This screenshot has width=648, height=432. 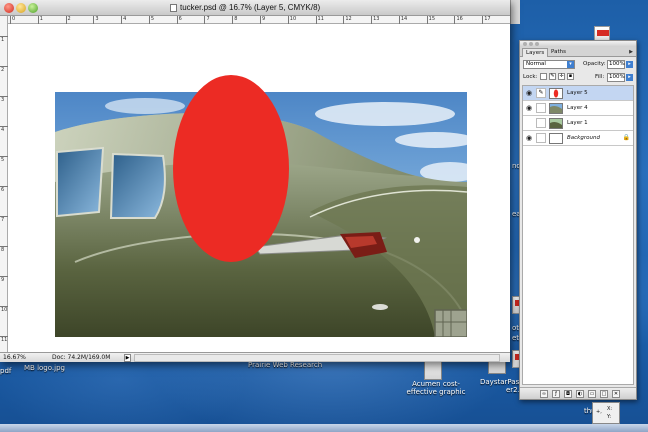 I want to click on palette-tabs: Layers Paths ▶, so click(x=578, y=52).